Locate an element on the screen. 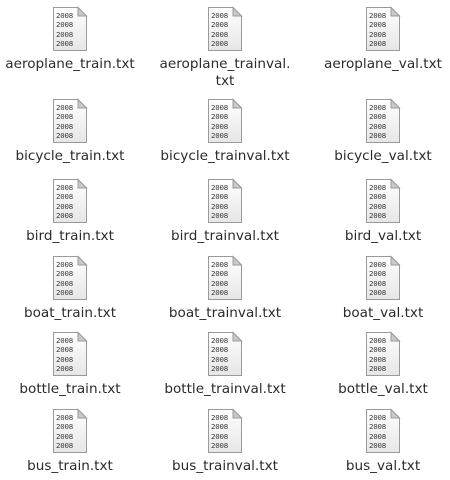 Image resolution: width=450 pixels, height=480 pixels. file-name-line: bus_train.txt is located at coordinates (70, 466).